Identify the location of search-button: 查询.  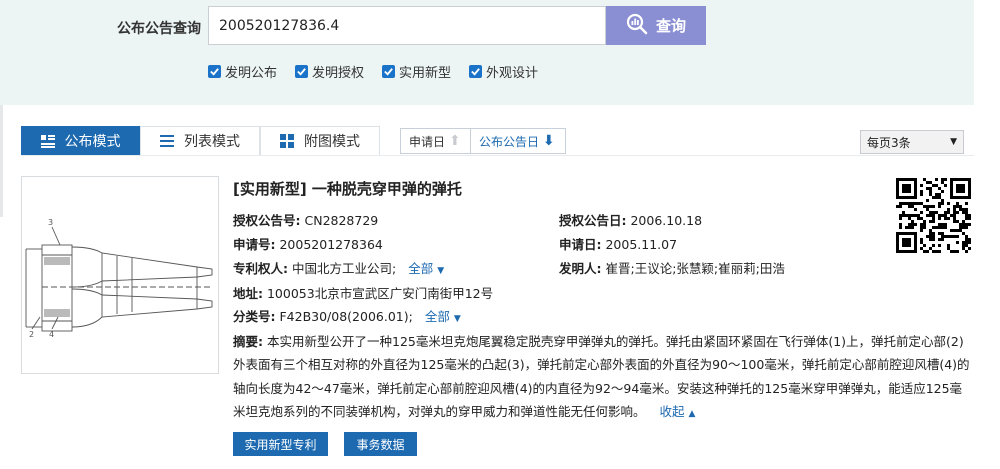
(656, 25).